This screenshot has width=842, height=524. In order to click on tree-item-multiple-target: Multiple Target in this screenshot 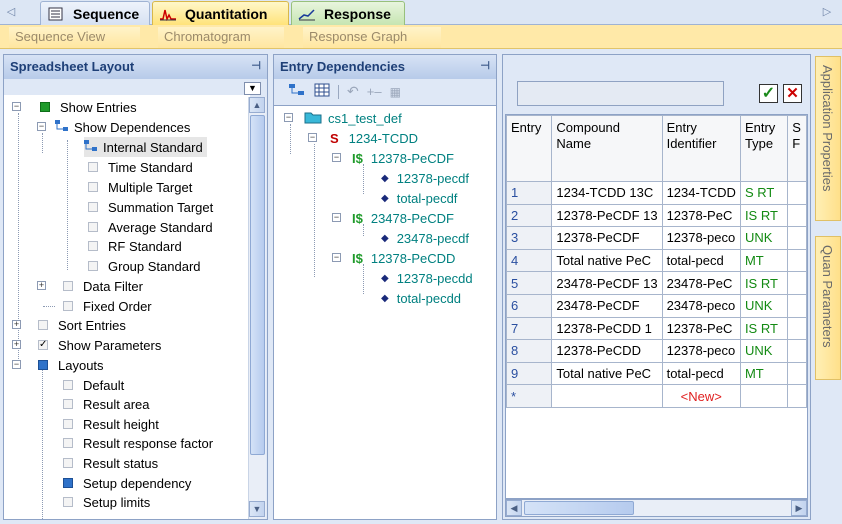, I will do `click(140, 187)`.